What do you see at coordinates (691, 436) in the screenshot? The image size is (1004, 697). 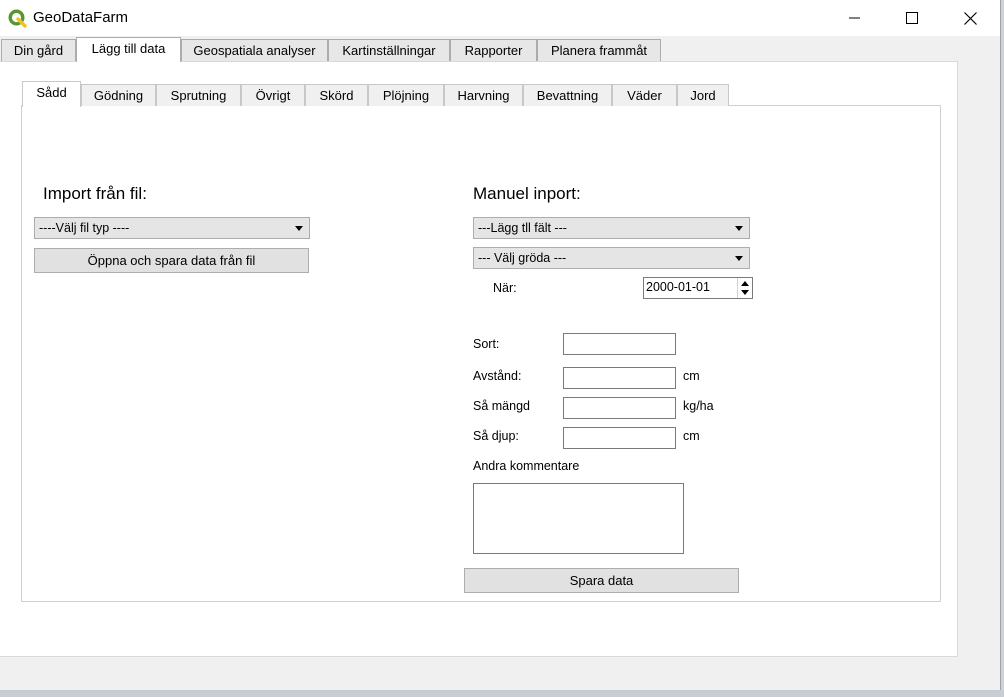 I see `depth-unit: cm` at bounding box center [691, 436].